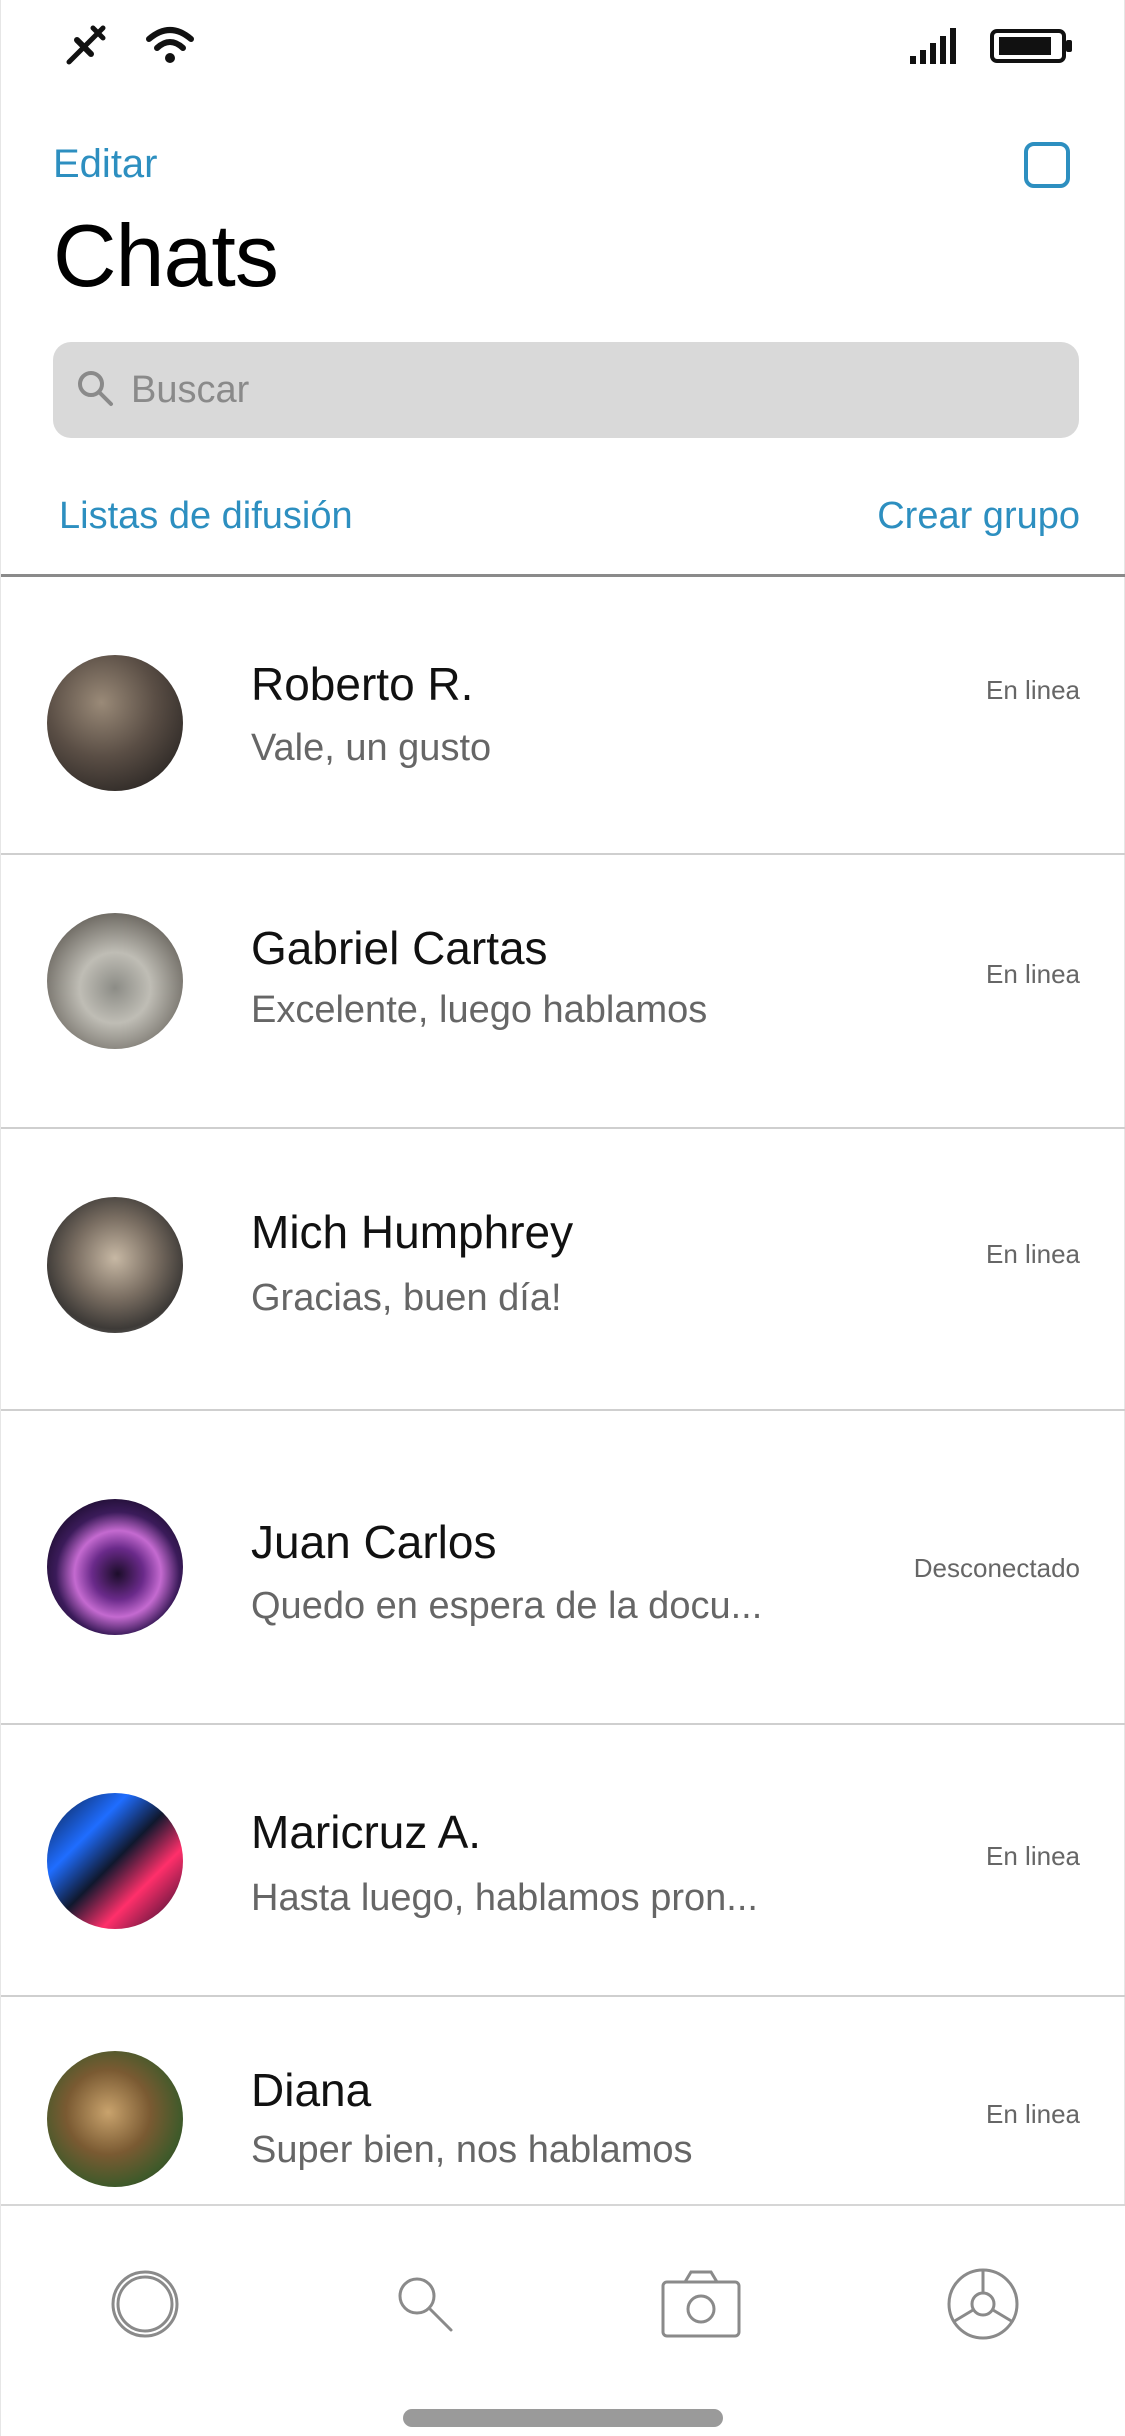 The image size is (1125, 2436). Describe the element at coordinates (366, 1832) in the screenshot. I see `chat-name: Maricruz A.` at that location.